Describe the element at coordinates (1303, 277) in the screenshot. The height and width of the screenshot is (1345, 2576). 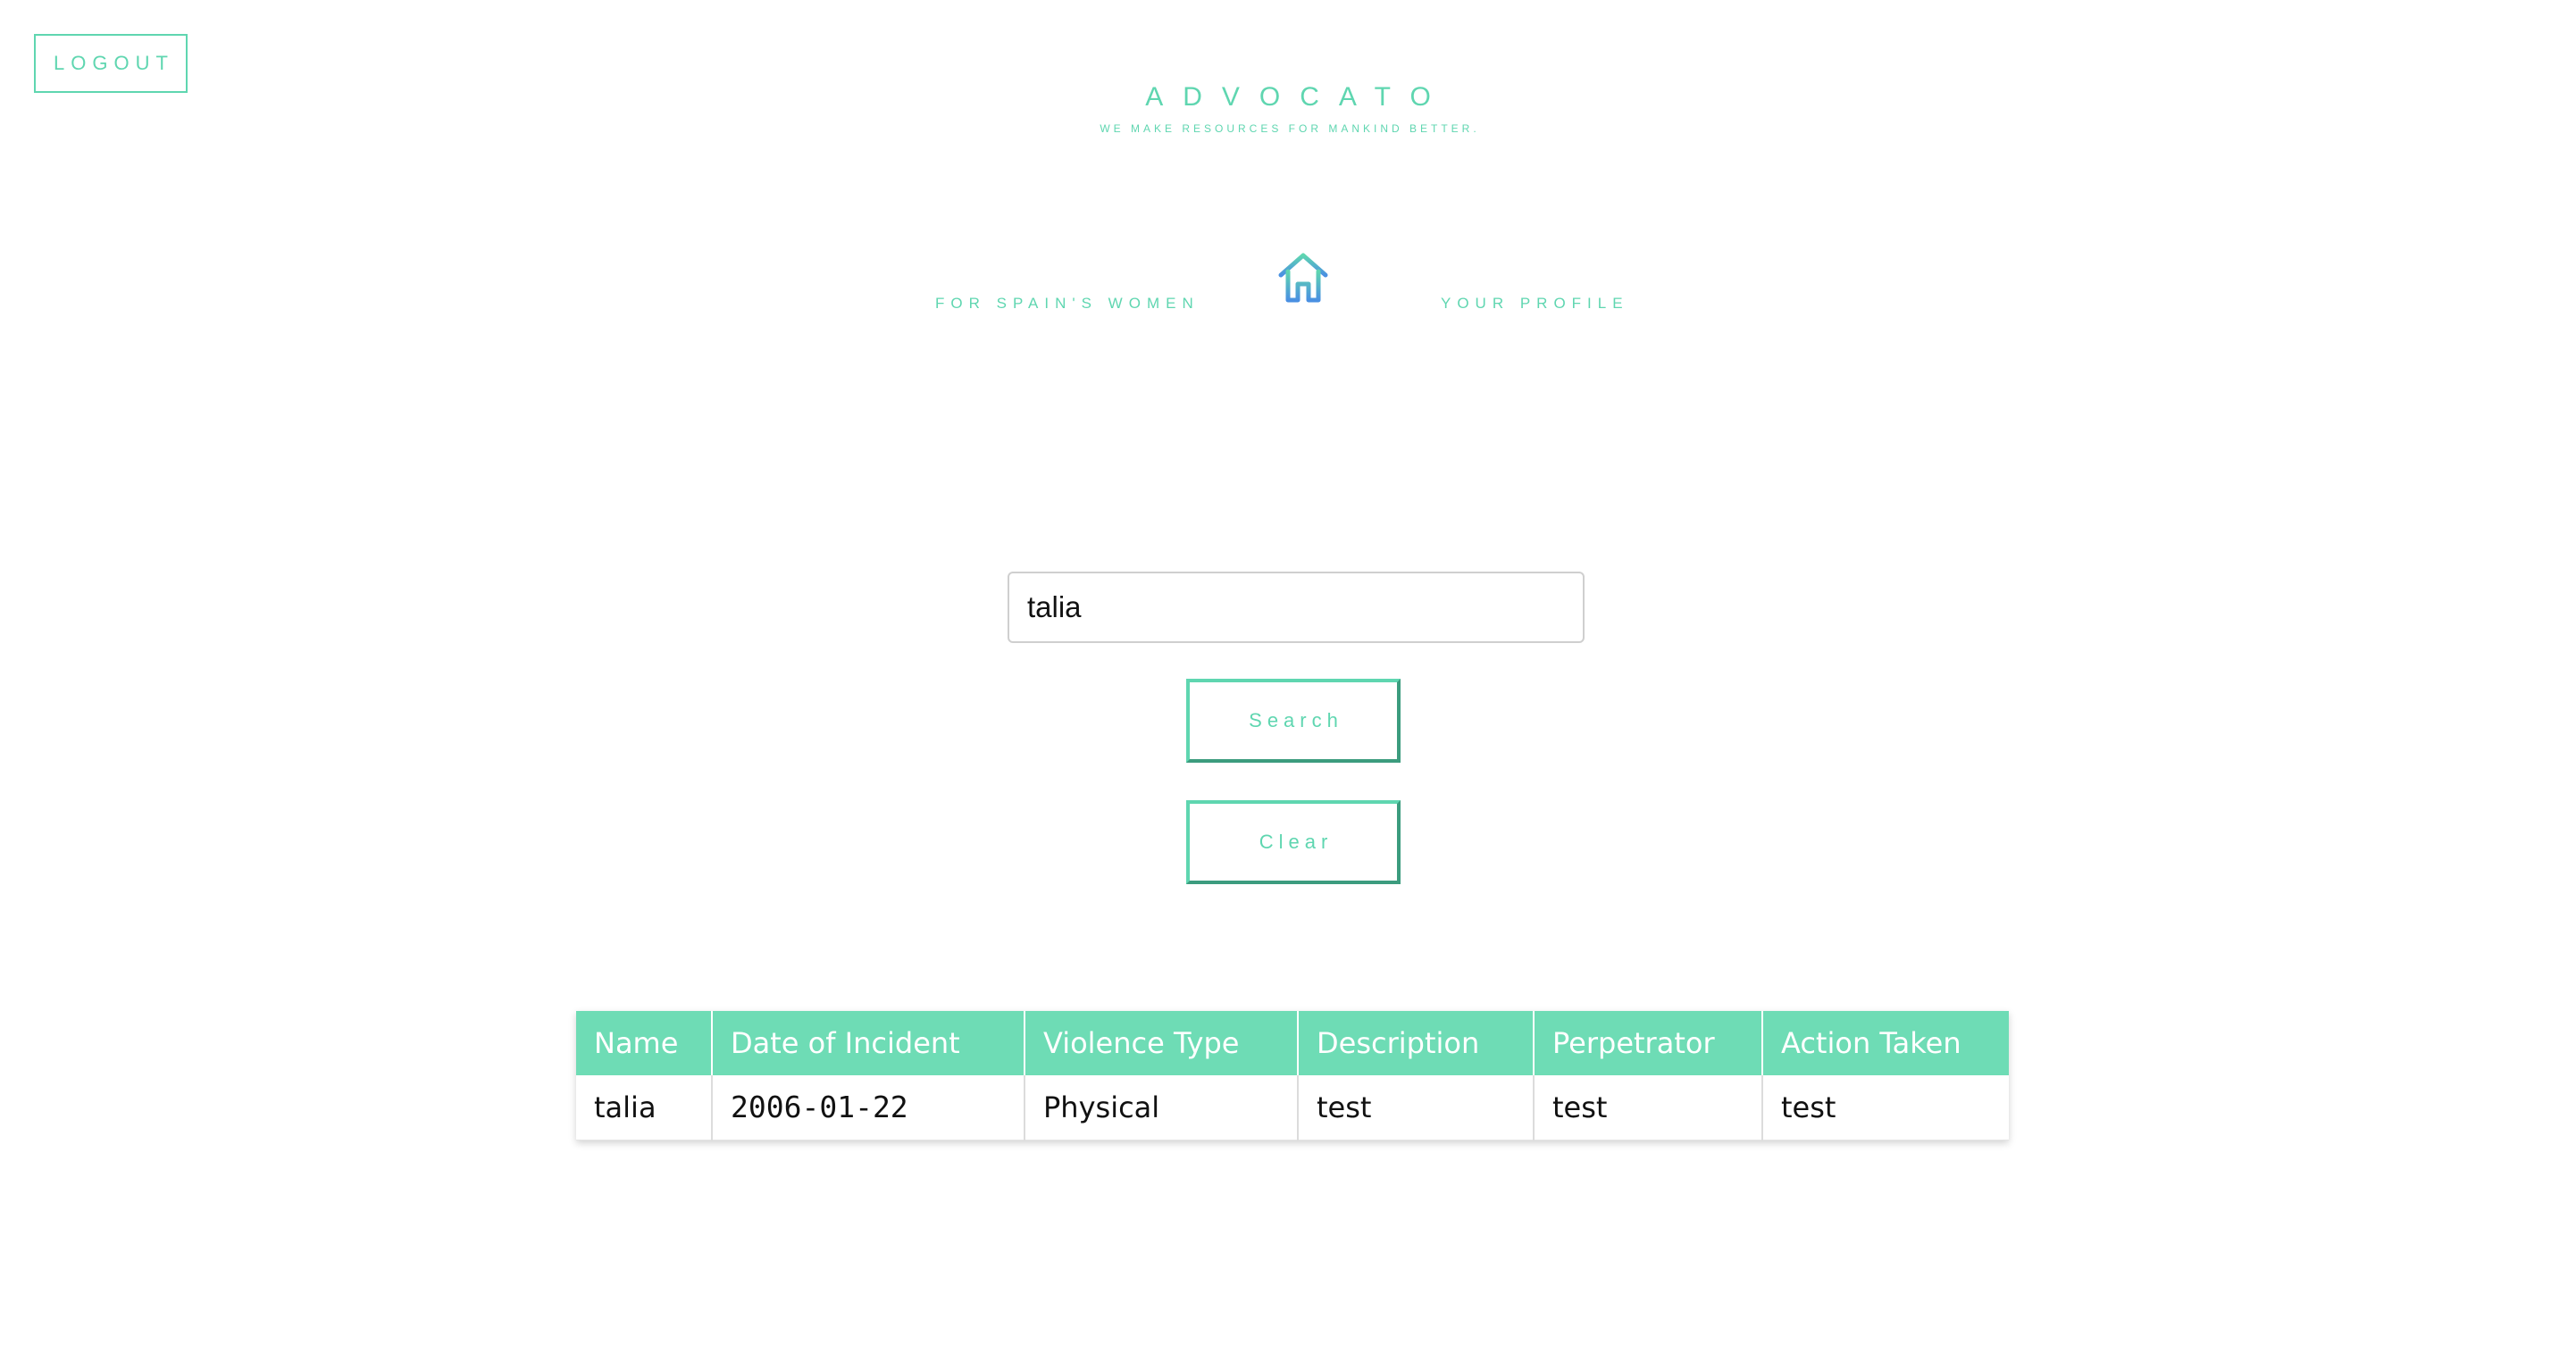
I see `home-icon` at that location.